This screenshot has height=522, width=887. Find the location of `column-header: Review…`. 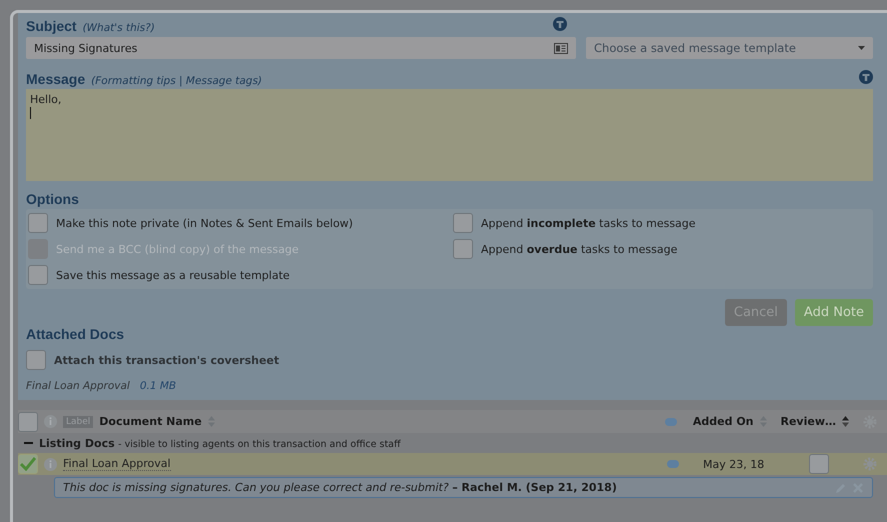

column-header: Review… is located at coordinates (808, 421).